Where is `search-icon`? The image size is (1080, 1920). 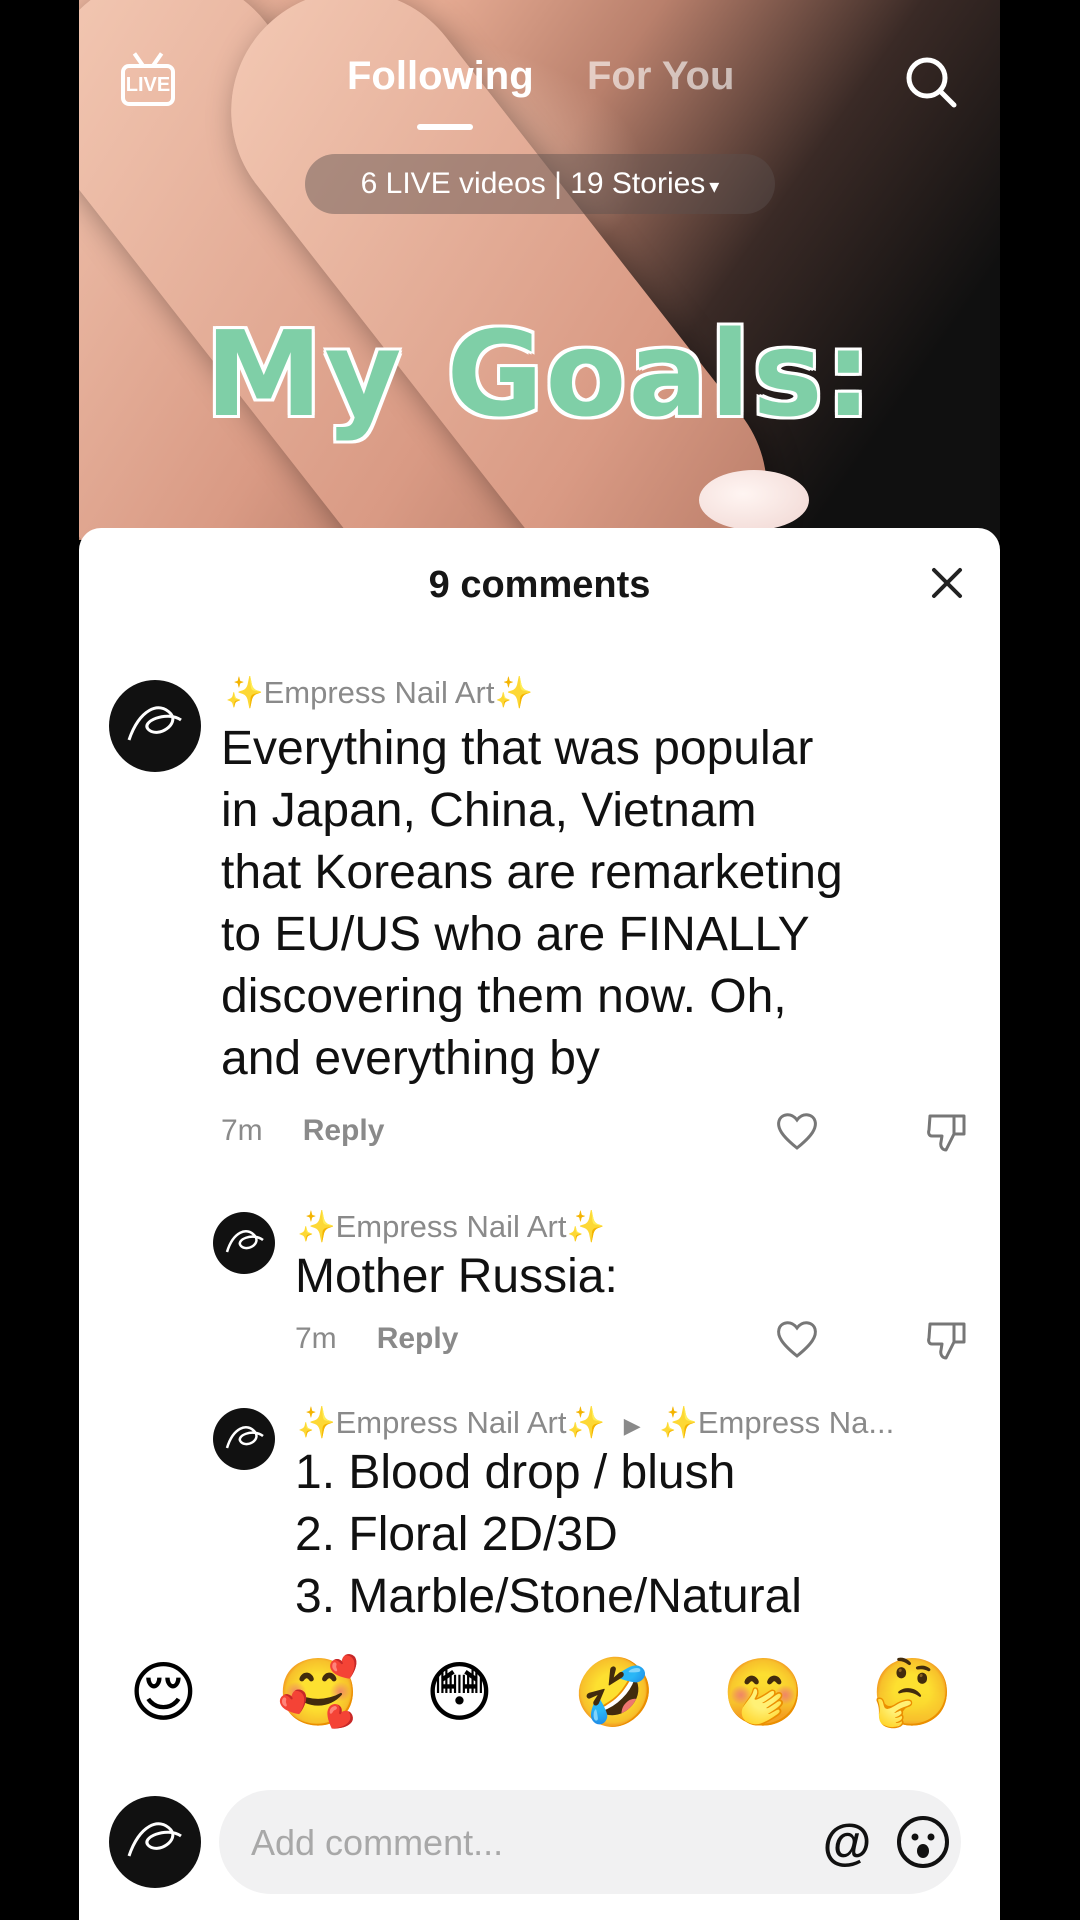
search-icon is located at coordinates (931, 82).